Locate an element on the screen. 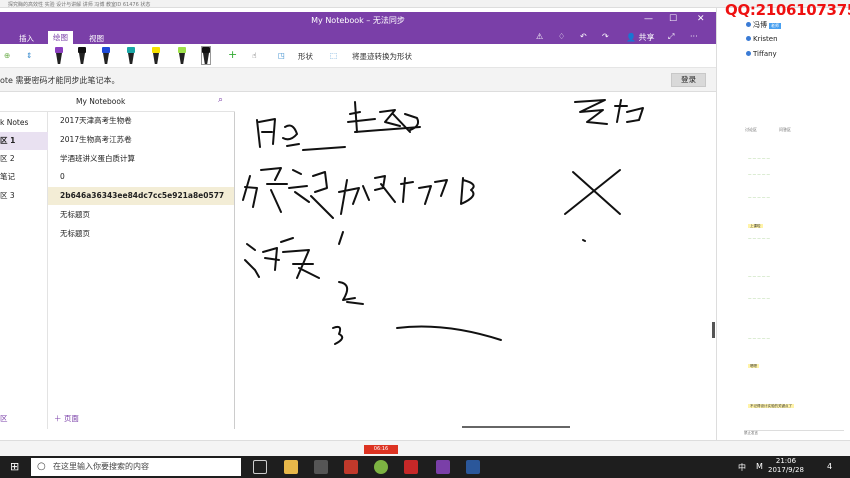  notebook-header: My Notebook ⌕ is located at coordinates (117, 102).